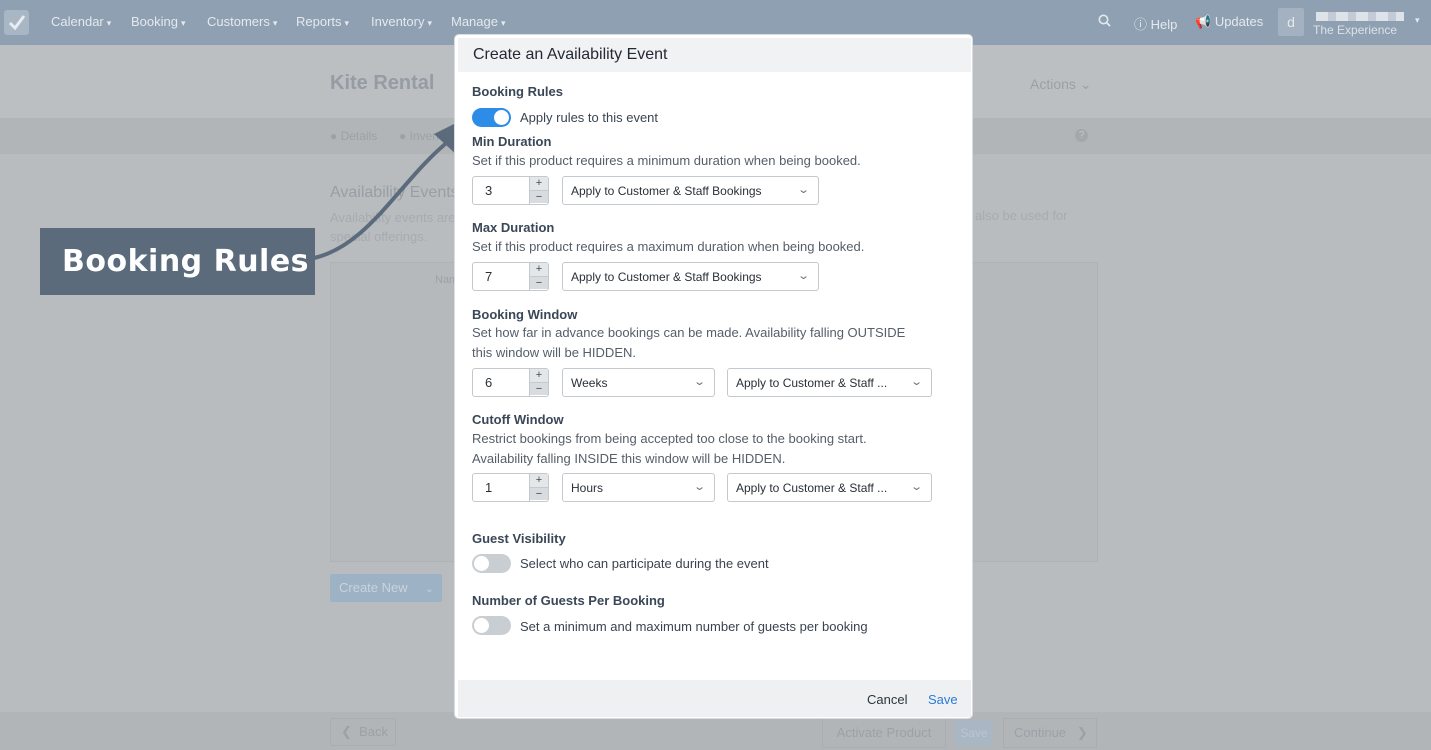 This screenshot has height=750, width=1431. Describe the element at coordinates (77, 21) in the screenshot. I see `nav-label: Calendar` at that location.